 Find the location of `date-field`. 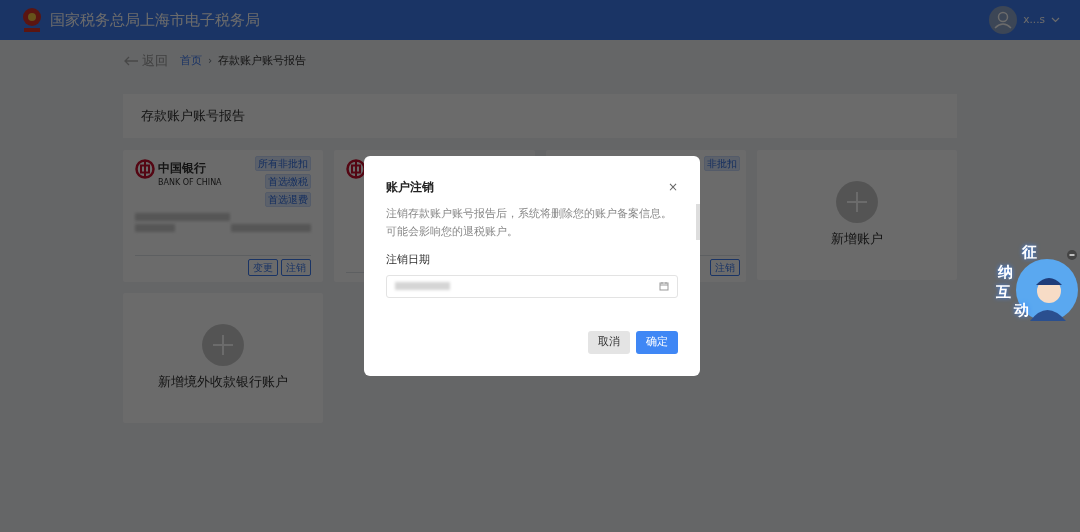

date-field is located at coordinates (532, 286).